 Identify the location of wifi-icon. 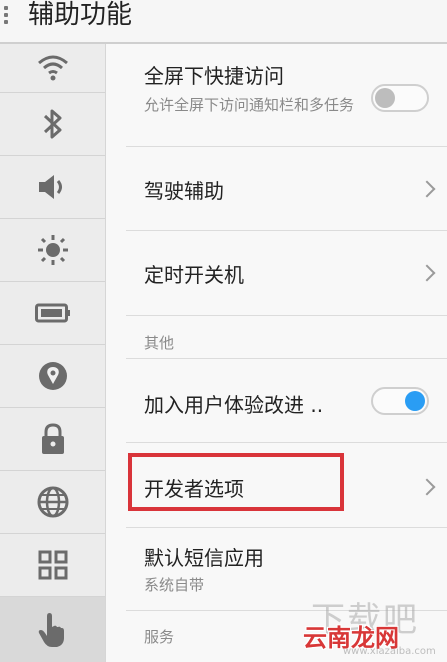
(52, 68).